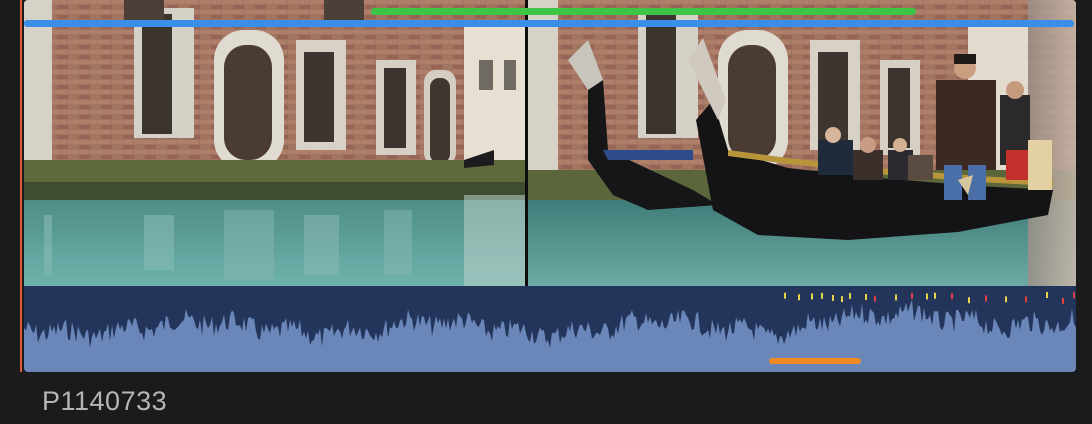  What do you see at coordinates (105, 401) in the screenshot?
I see `clip-name-label: P1140733` at bounding box center [105, 401].